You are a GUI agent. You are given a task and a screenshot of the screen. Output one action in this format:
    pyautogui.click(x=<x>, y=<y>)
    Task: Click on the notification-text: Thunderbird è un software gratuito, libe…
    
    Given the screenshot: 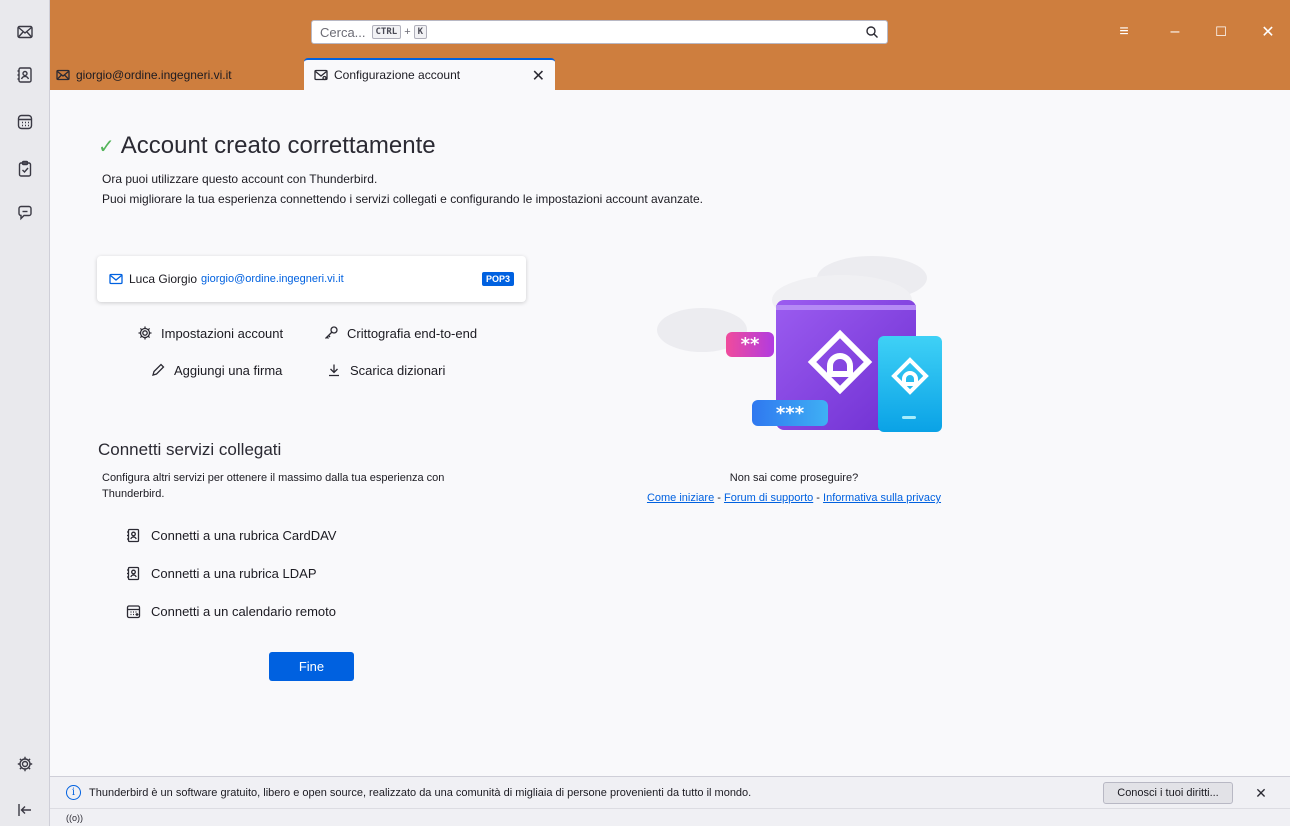 What is the action you would take?
    pyautogui.click(x=420, y=792)
    